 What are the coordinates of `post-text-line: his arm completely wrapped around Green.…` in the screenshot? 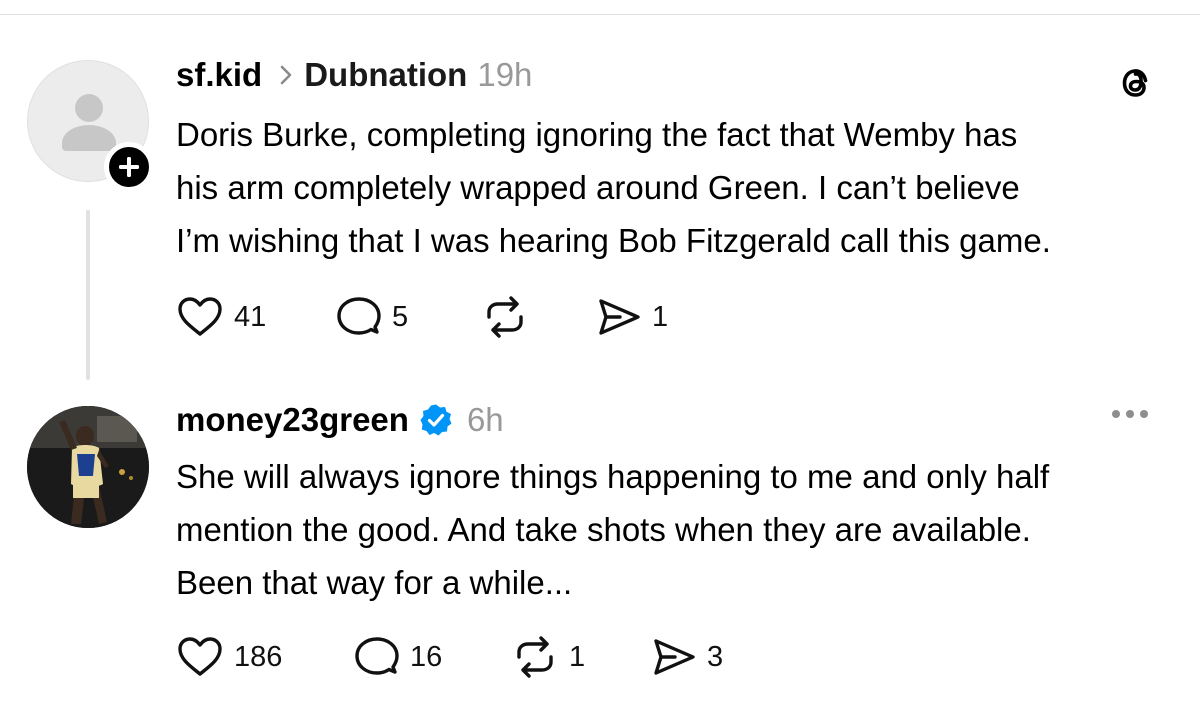 It's located at (598, 187).